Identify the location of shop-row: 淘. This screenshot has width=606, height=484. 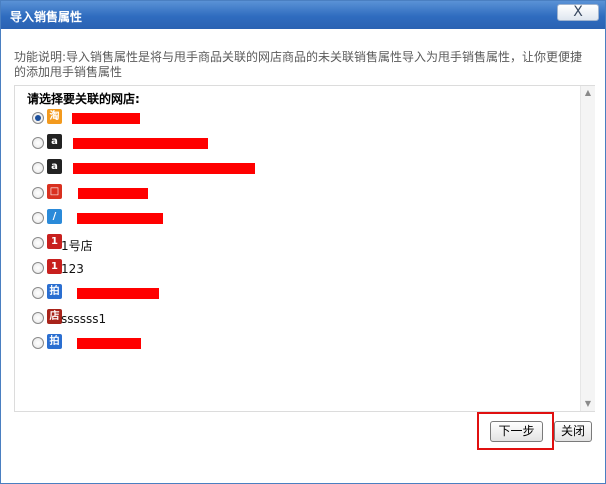
(295, 119).